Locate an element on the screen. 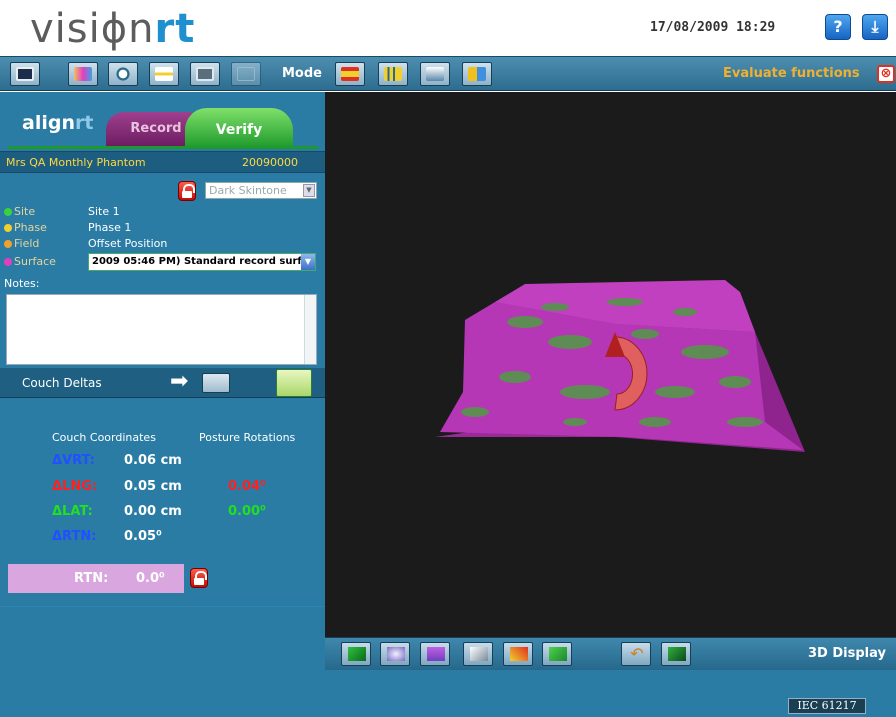 Image resolution: width=896 pixels, height=717 pixels. coordinate-standard-badge: IEC 61217 is located at coordinates (827, 706).